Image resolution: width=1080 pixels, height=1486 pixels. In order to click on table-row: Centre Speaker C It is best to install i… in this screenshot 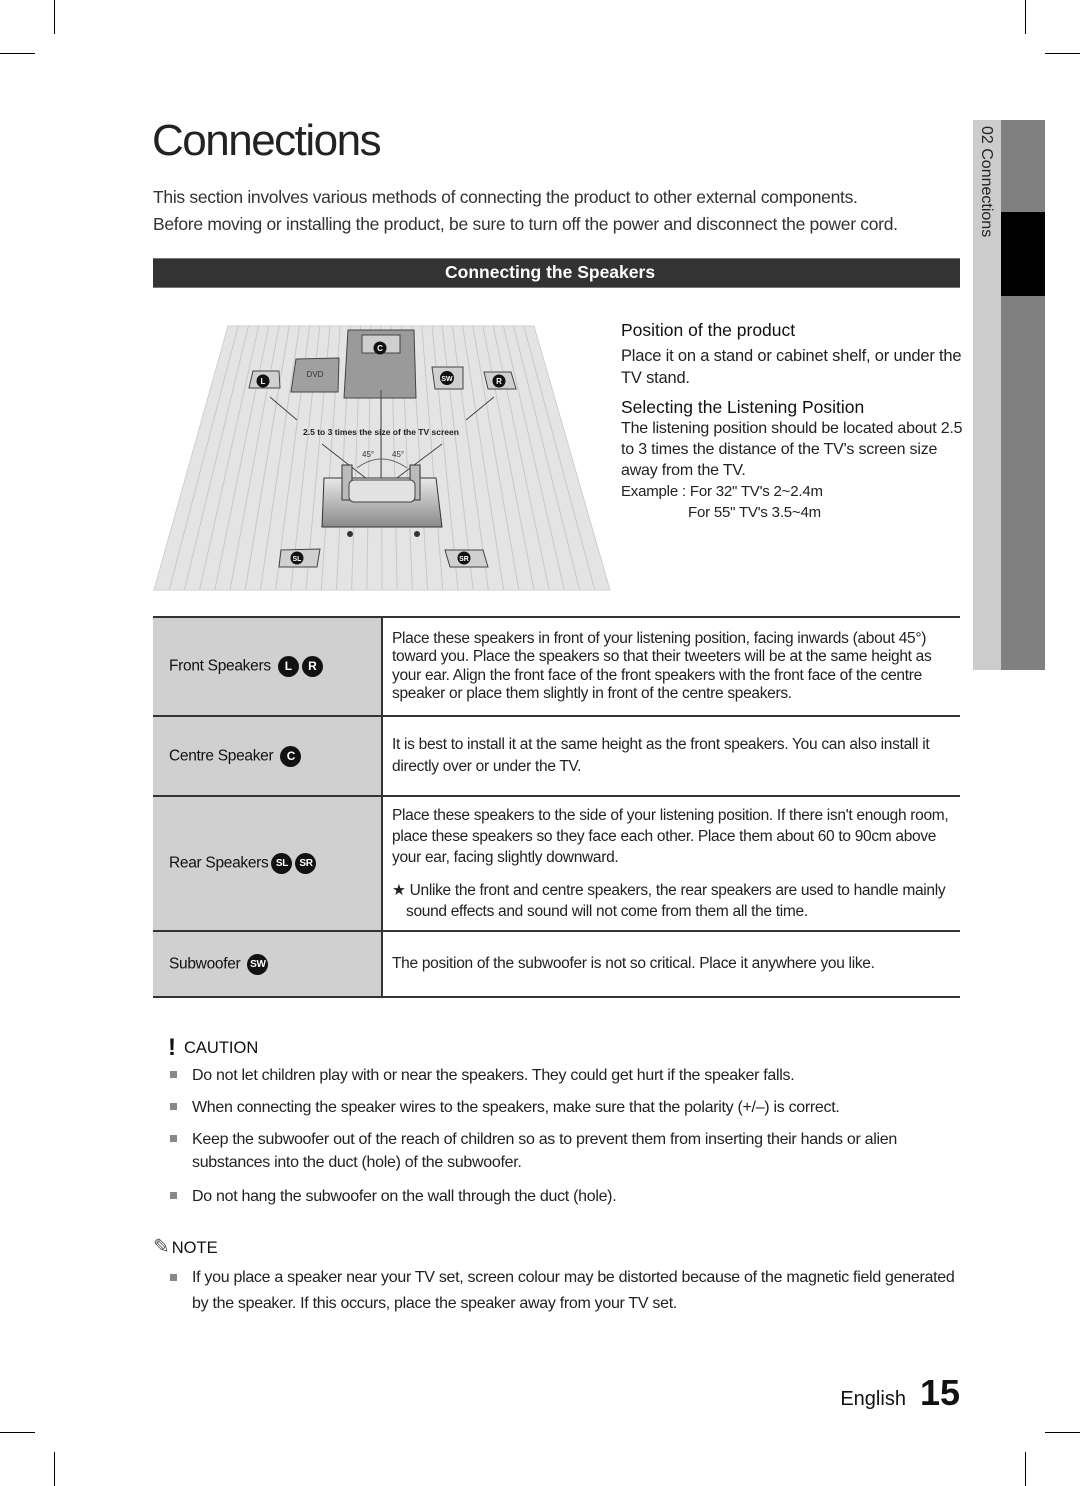, I will do `click(556, 755)`.